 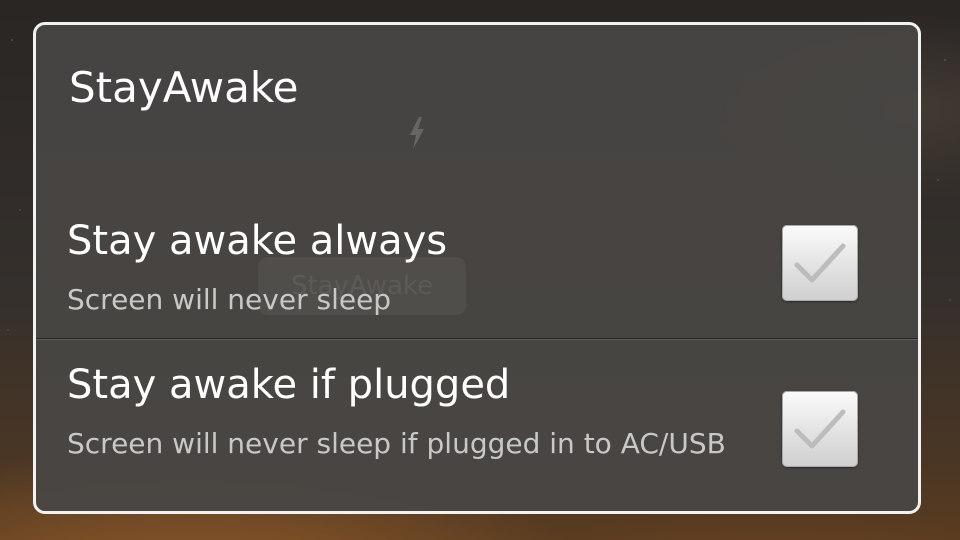 What do you see at coordinates (417, 133) in the screenshot?
I see `lightning-bolt-icon` at bounding box center [417, 133].